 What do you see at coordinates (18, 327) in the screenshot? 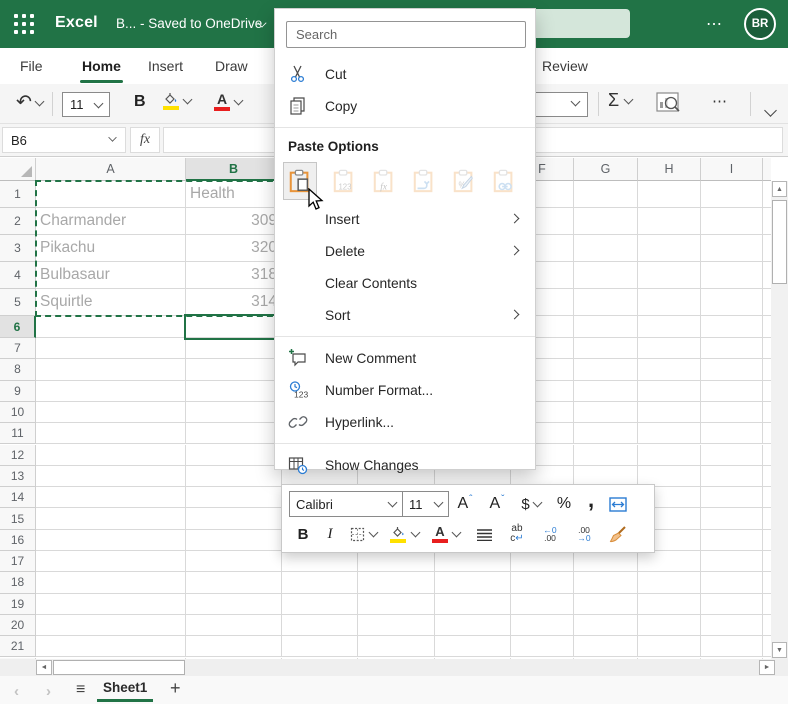
I see `row-header-6: 6` at bounding box center [18, 327].